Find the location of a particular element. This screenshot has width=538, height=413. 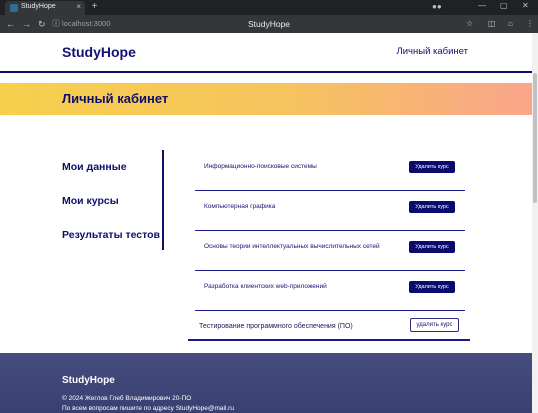

home-icon: ⌂ is located at coordinates (510, 24).